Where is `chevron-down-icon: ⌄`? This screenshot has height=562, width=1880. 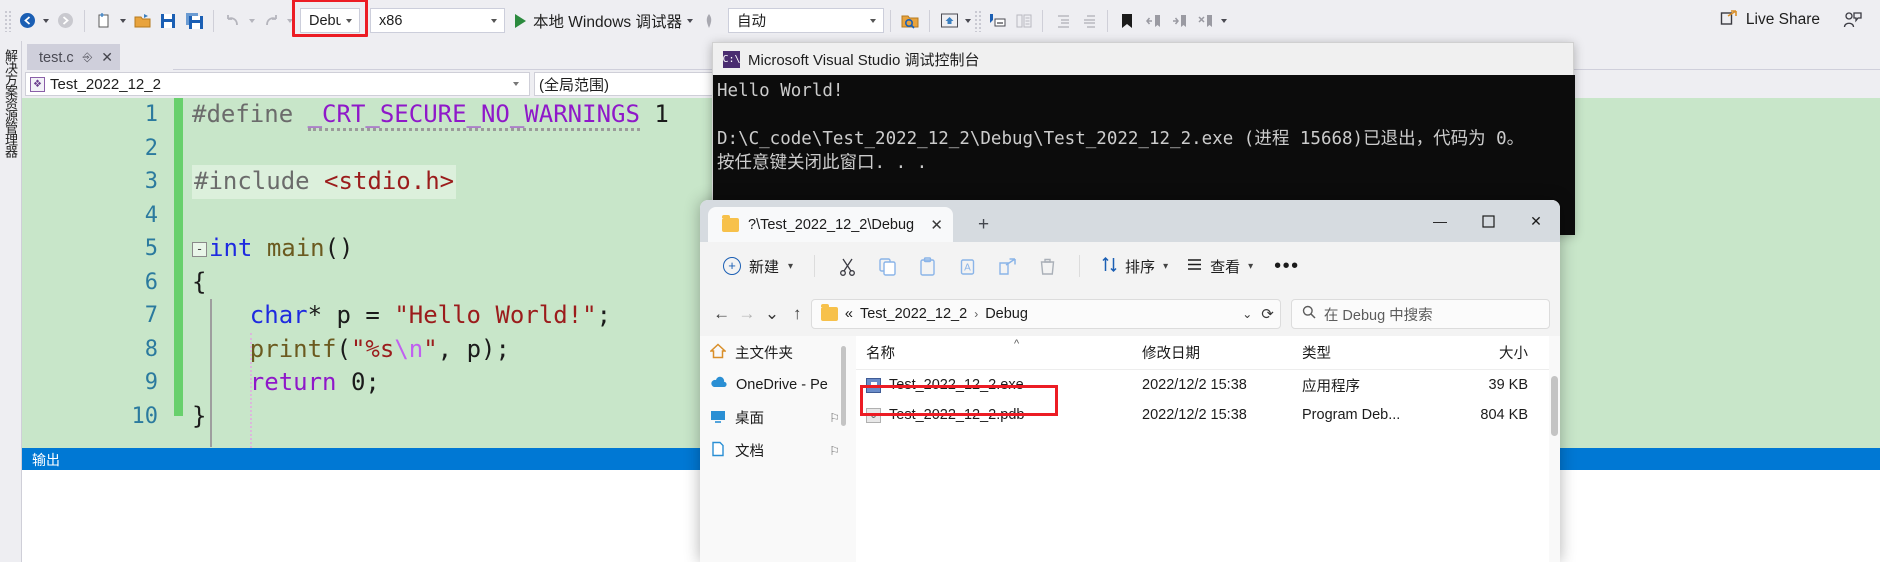
chevron-down-icon: ⌄ is located at coordinates (1247, 314).